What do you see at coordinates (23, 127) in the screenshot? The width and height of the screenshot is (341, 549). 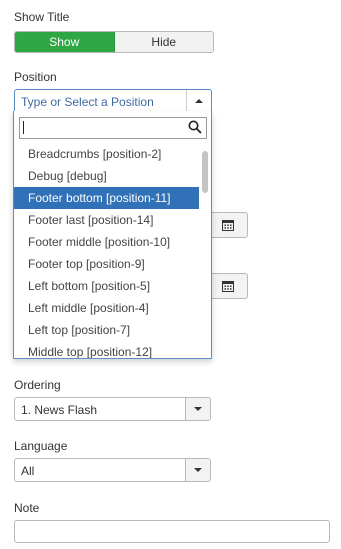 I see `text-cursor` at bounding box center [23, 127].